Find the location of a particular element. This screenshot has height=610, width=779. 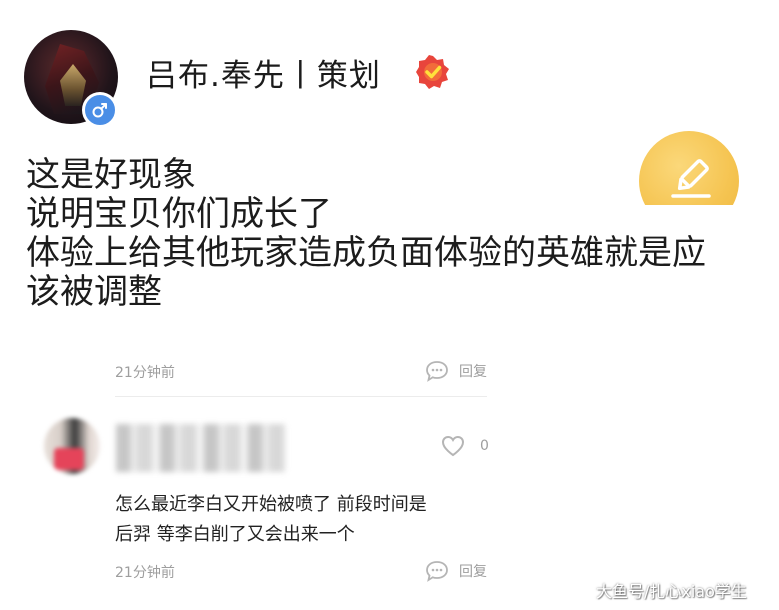

reply-reply-button: 回复 is located at coordinates (456, 571).